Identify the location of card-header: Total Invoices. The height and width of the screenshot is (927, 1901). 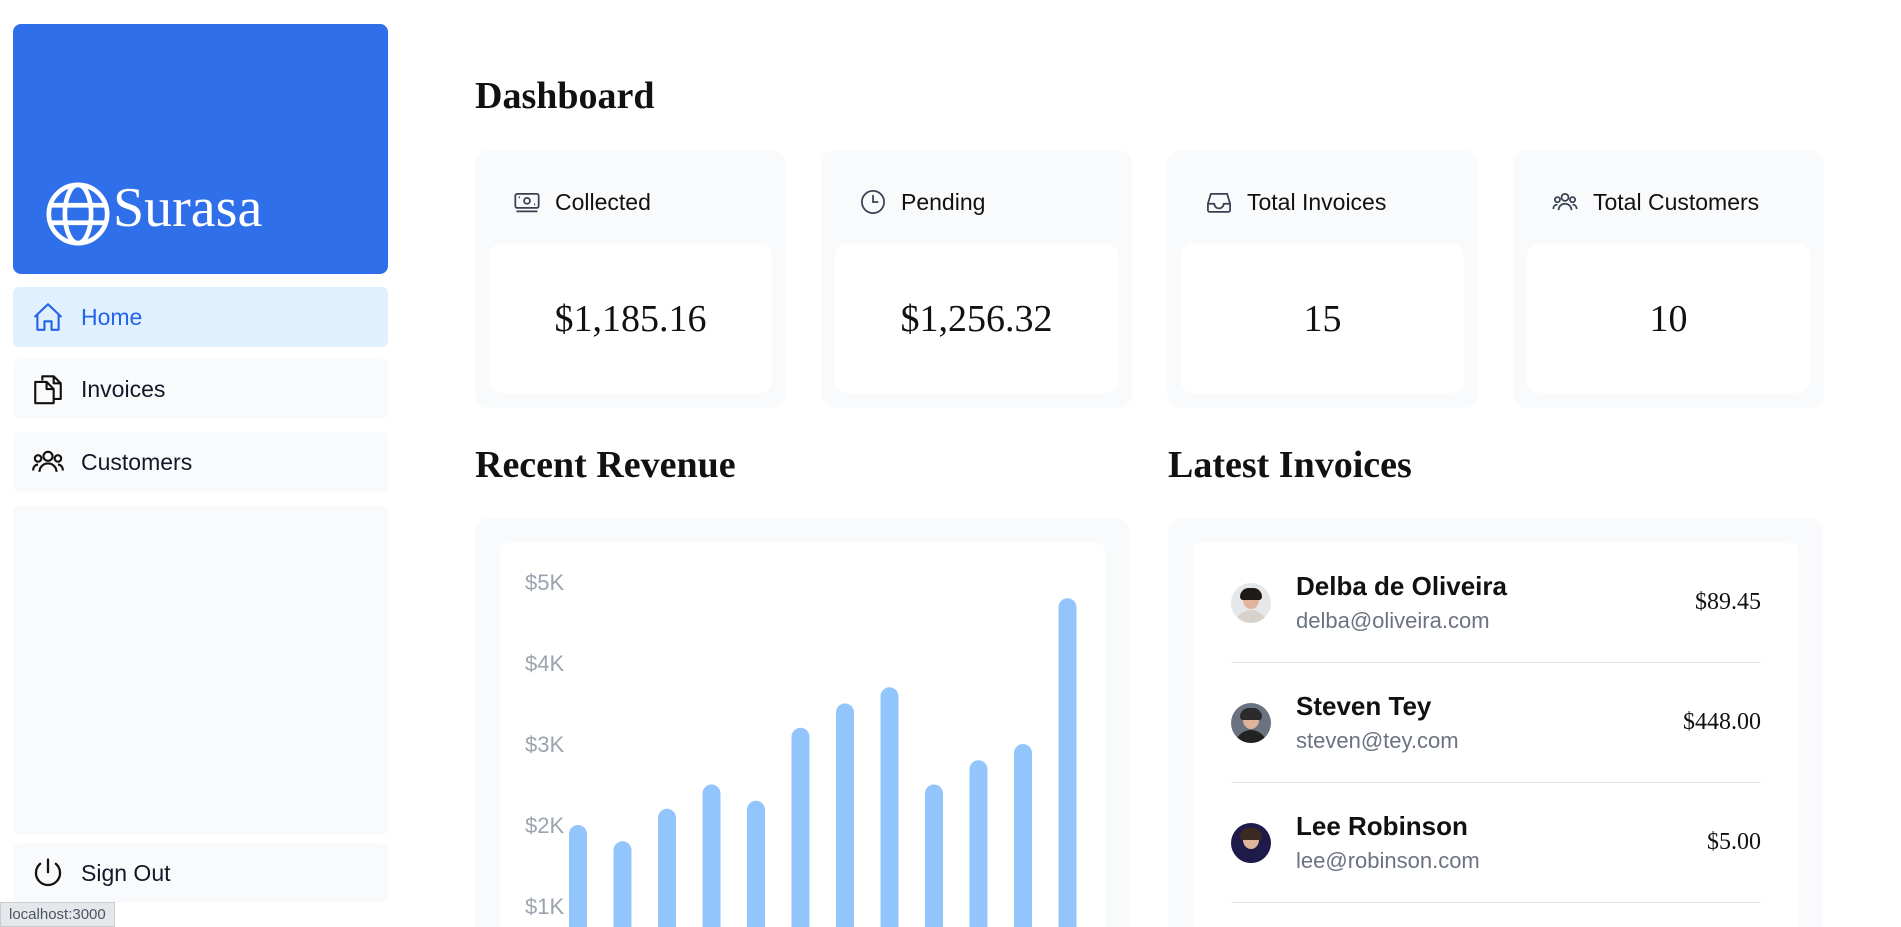
(1295, 202).